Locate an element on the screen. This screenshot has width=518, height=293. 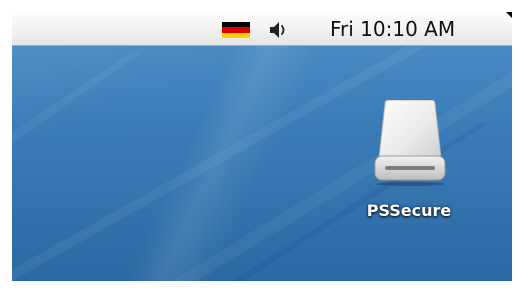
menu-bar-corner is located at coordinates (509, 15).